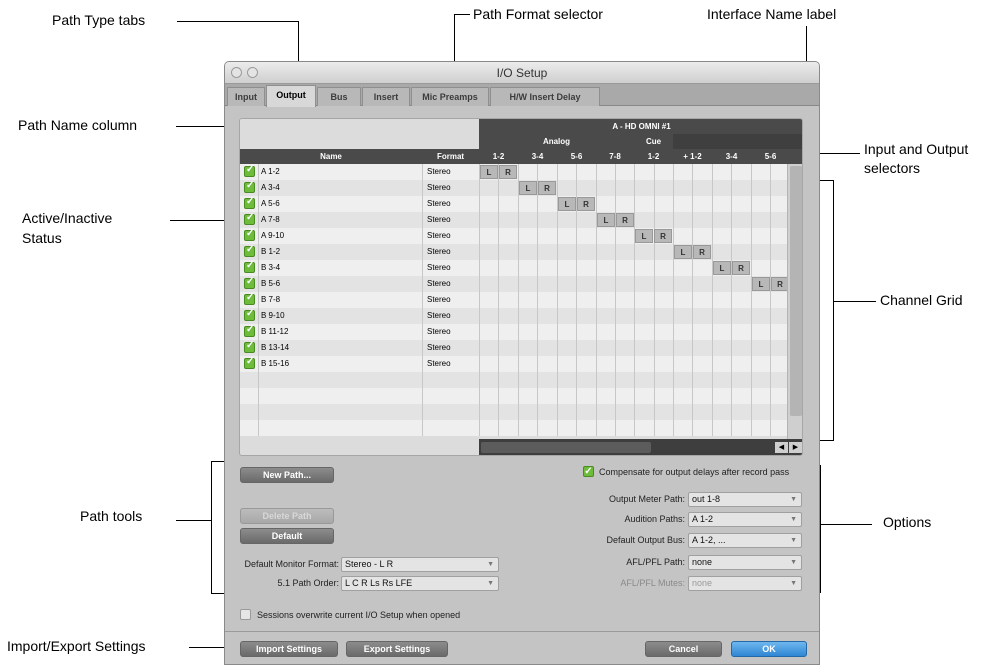  Describe the element at coordinates (270, 187) in the screenshot. I see `path-name: A 3-4` at that location.